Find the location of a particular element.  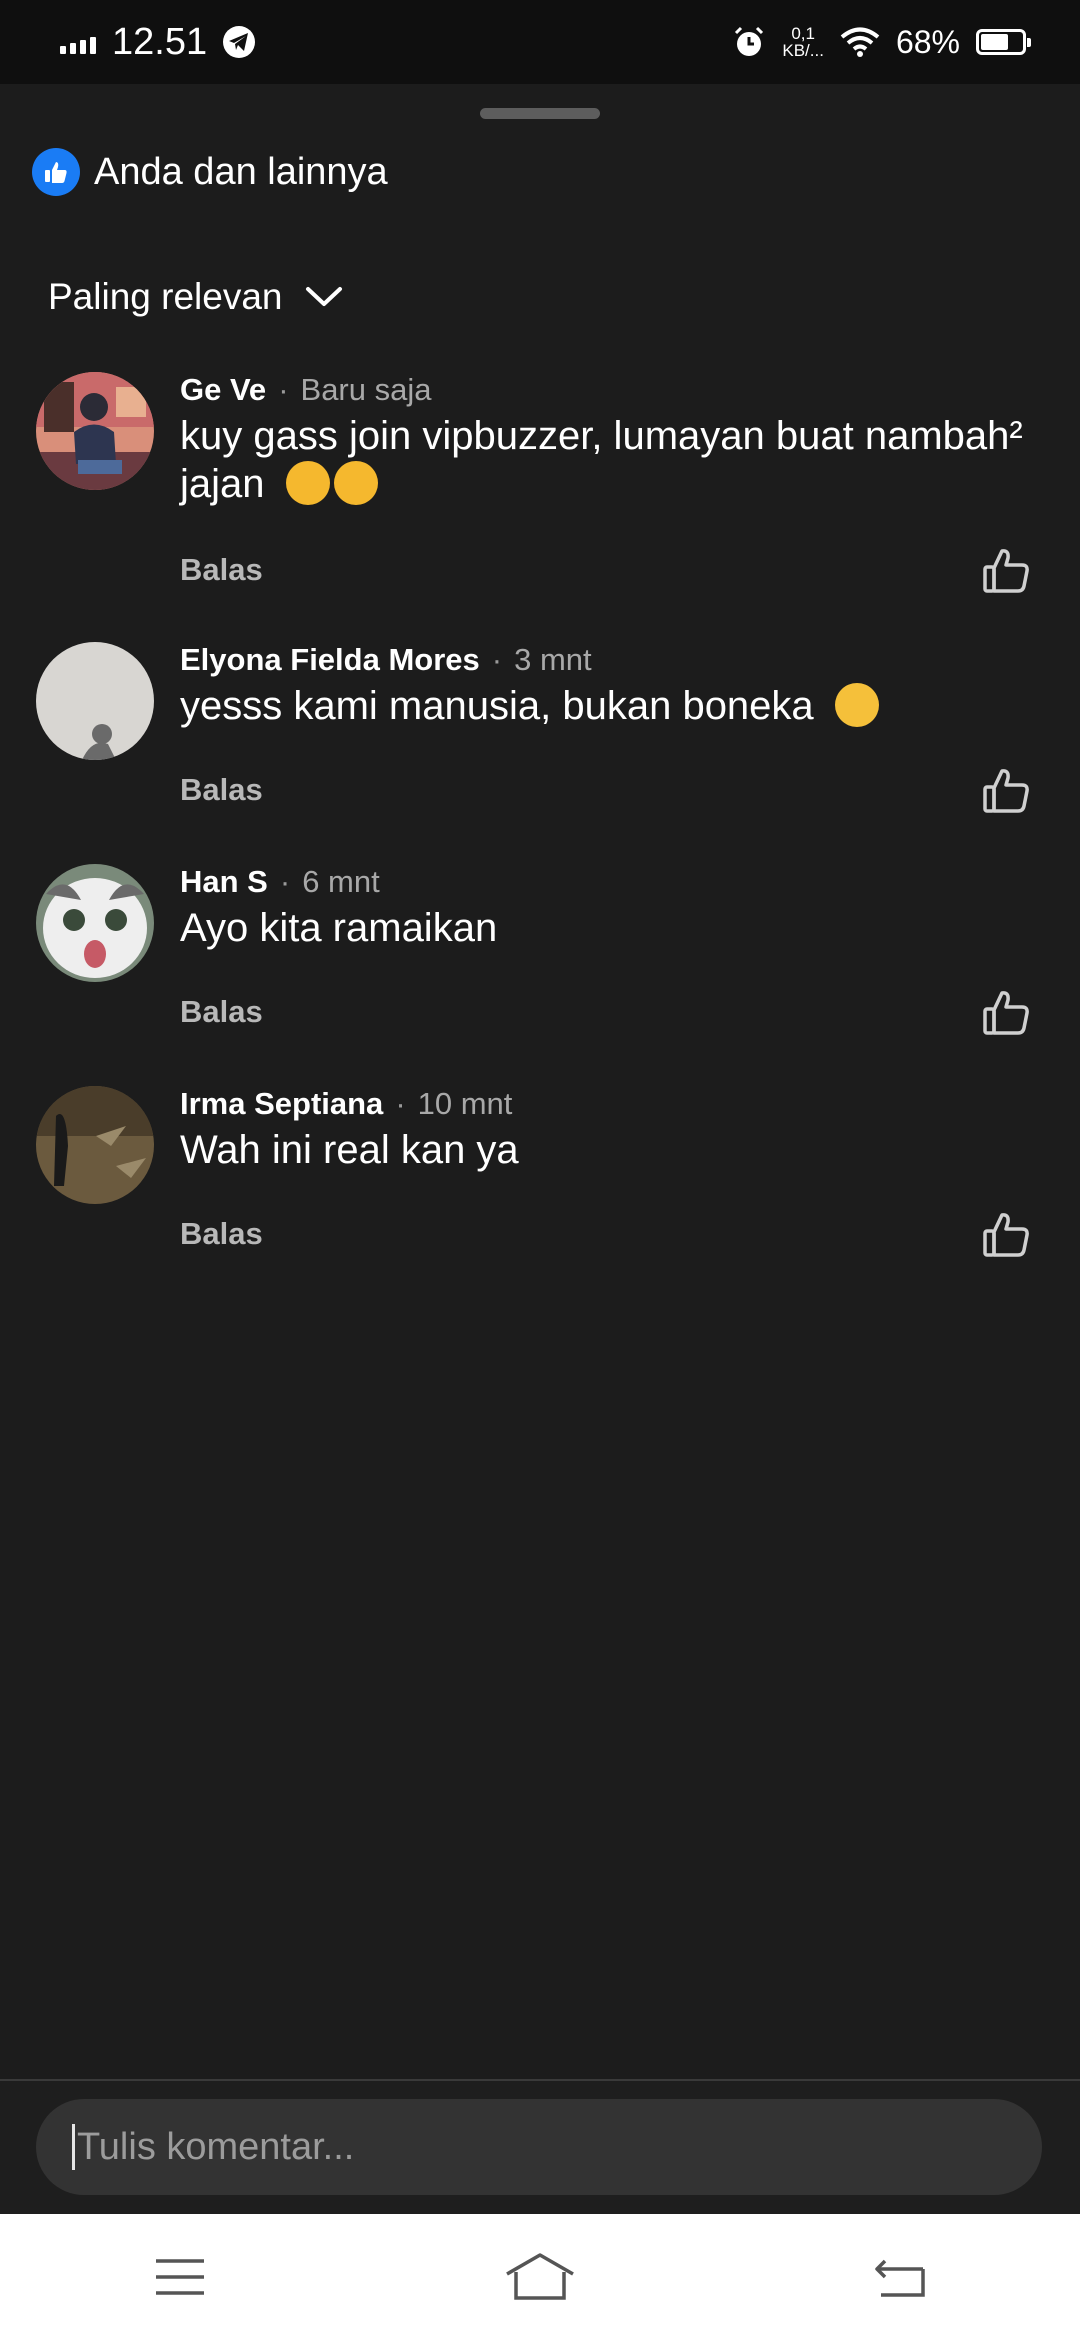

back-icon is located at coordinates (900, 2278).